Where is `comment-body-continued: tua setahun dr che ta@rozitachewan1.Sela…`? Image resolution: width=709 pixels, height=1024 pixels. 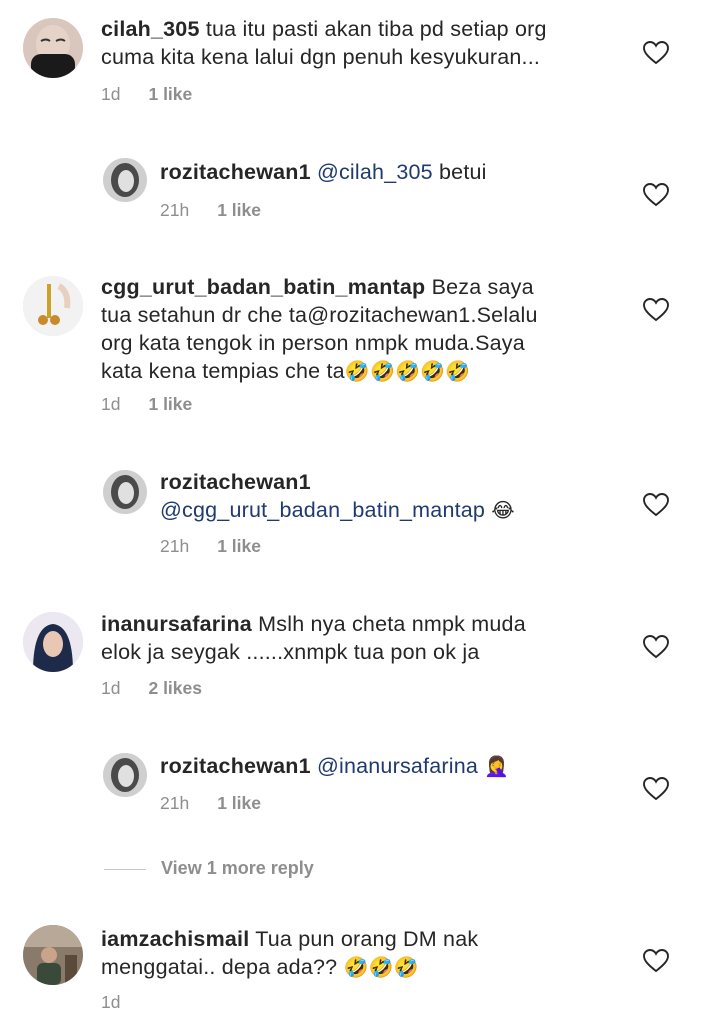
comment-body-continued: tua setahun dr che ta@rozitachewan1.Sela… is located at coordinates (319, 315).